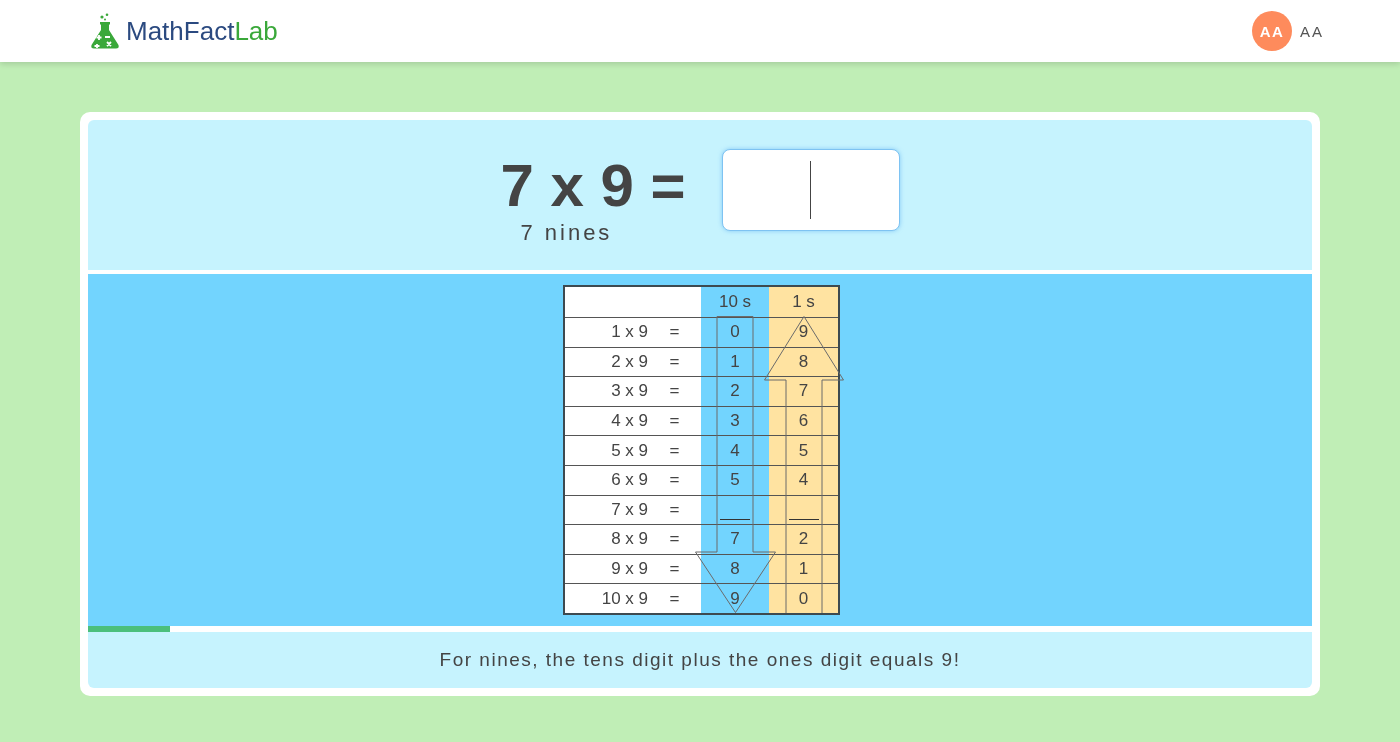 The height and width of the screenshot is (742, 1400). I want to click on table-cell: 0, so click(803, 598).